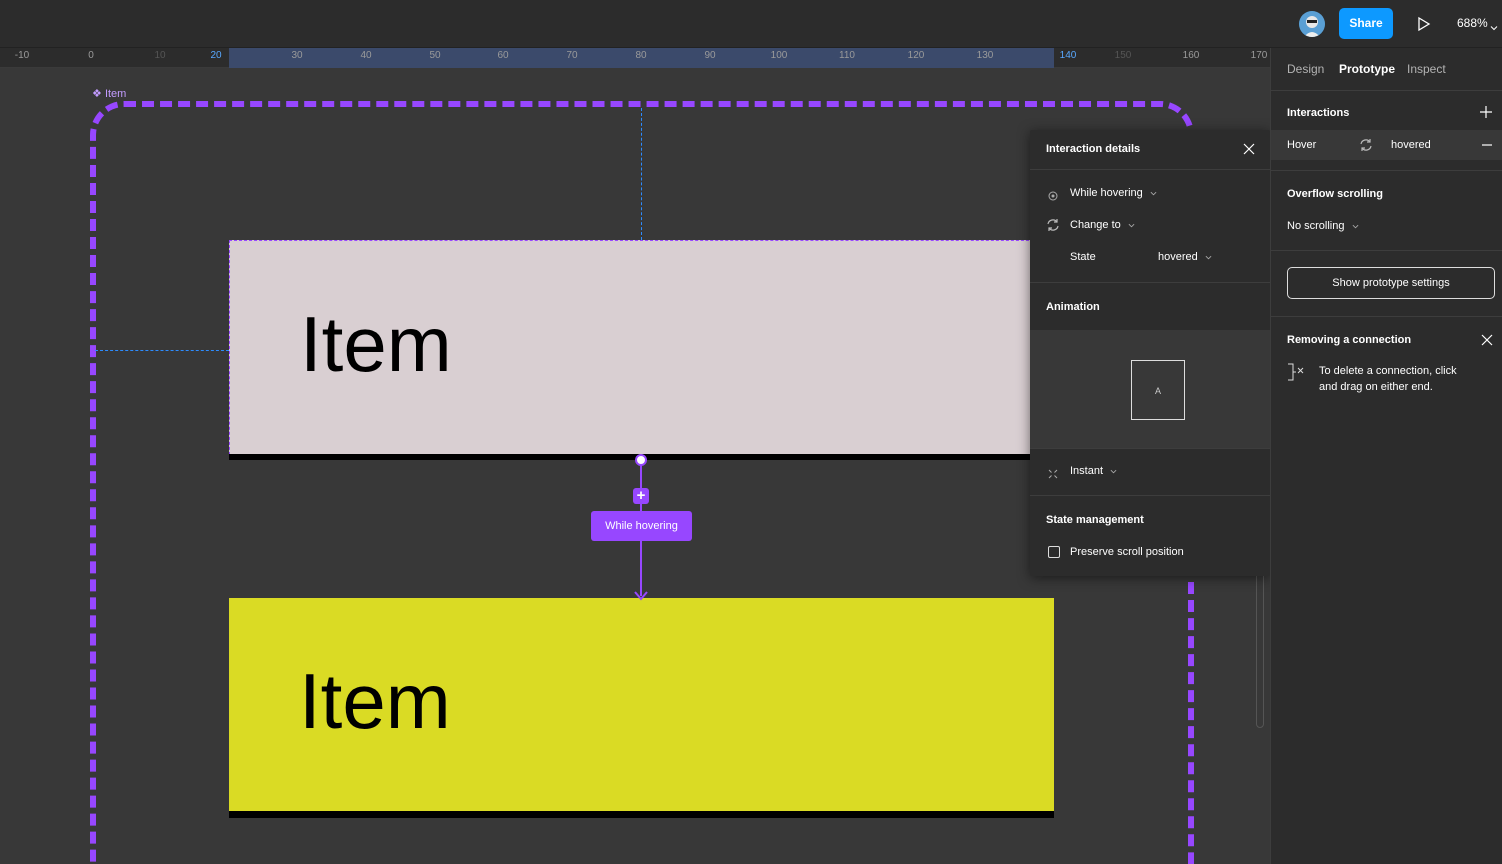  Describe the element at coordinates (1349, 340) in the screenshot. I see `tip-title: Removing a connection` at that location.